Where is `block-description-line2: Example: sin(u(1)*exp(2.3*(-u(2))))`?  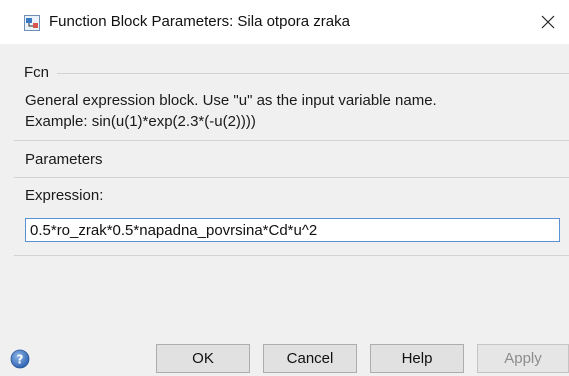 block-description-line2: Example: sin(u(1)*exp(2.3*(-u(2)))) is located at coordinates (140, 121).